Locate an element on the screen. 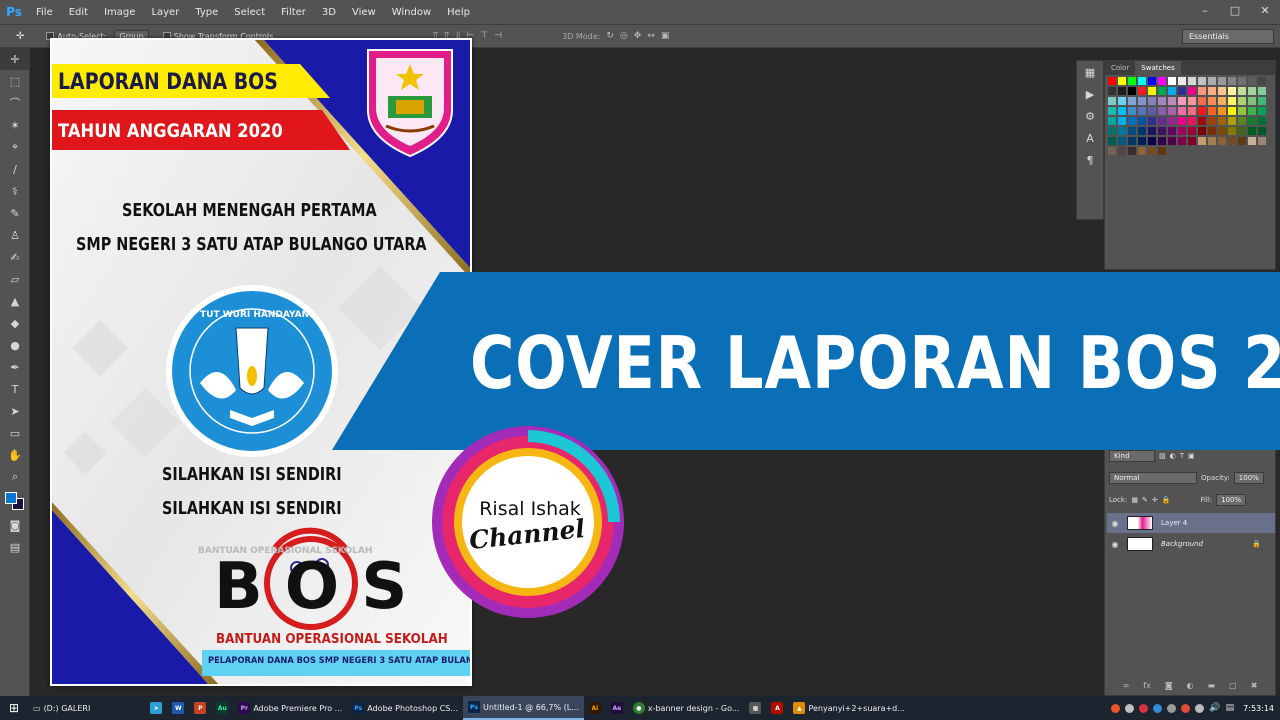 This screenshot has width=1280, height=720. tab-swatches: Swatches is located at coordinates (1158, 68).